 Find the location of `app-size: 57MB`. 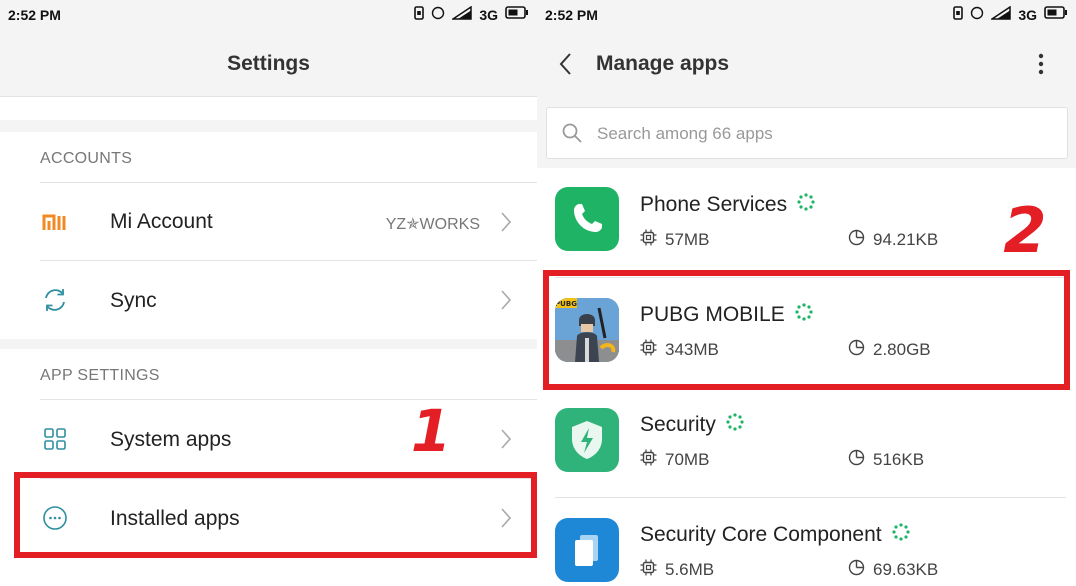

app-size: 57MB is located at coordinates (674, 240).